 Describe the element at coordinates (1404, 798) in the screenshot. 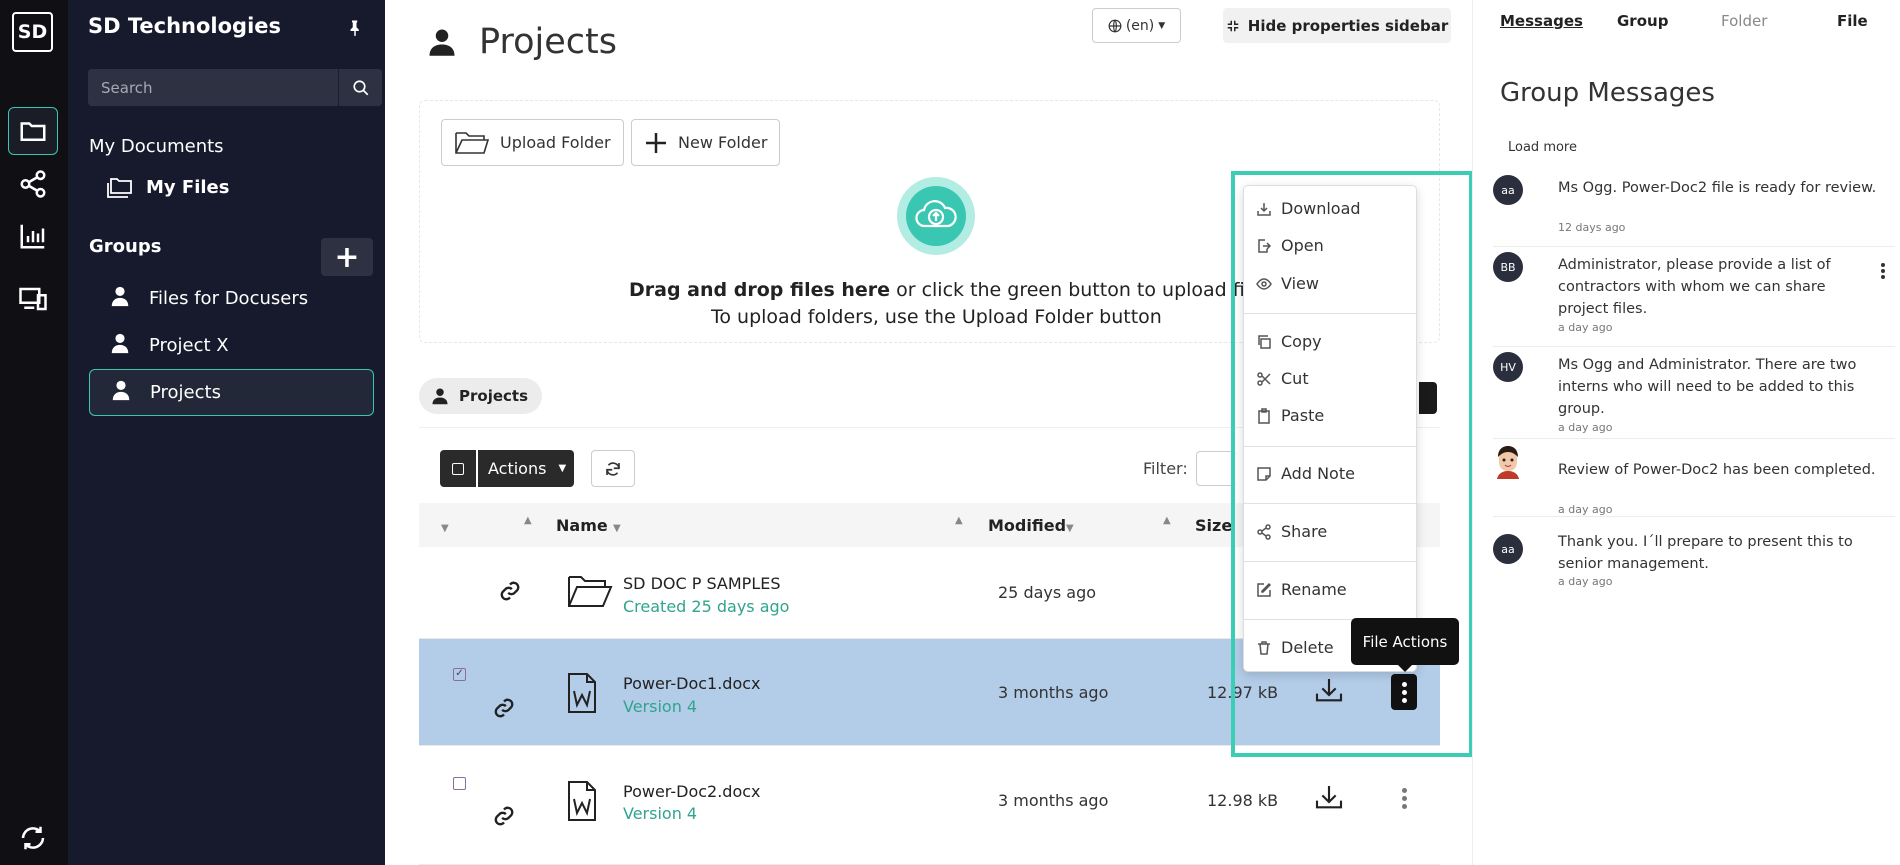

I see `file-actions-button` at that location.